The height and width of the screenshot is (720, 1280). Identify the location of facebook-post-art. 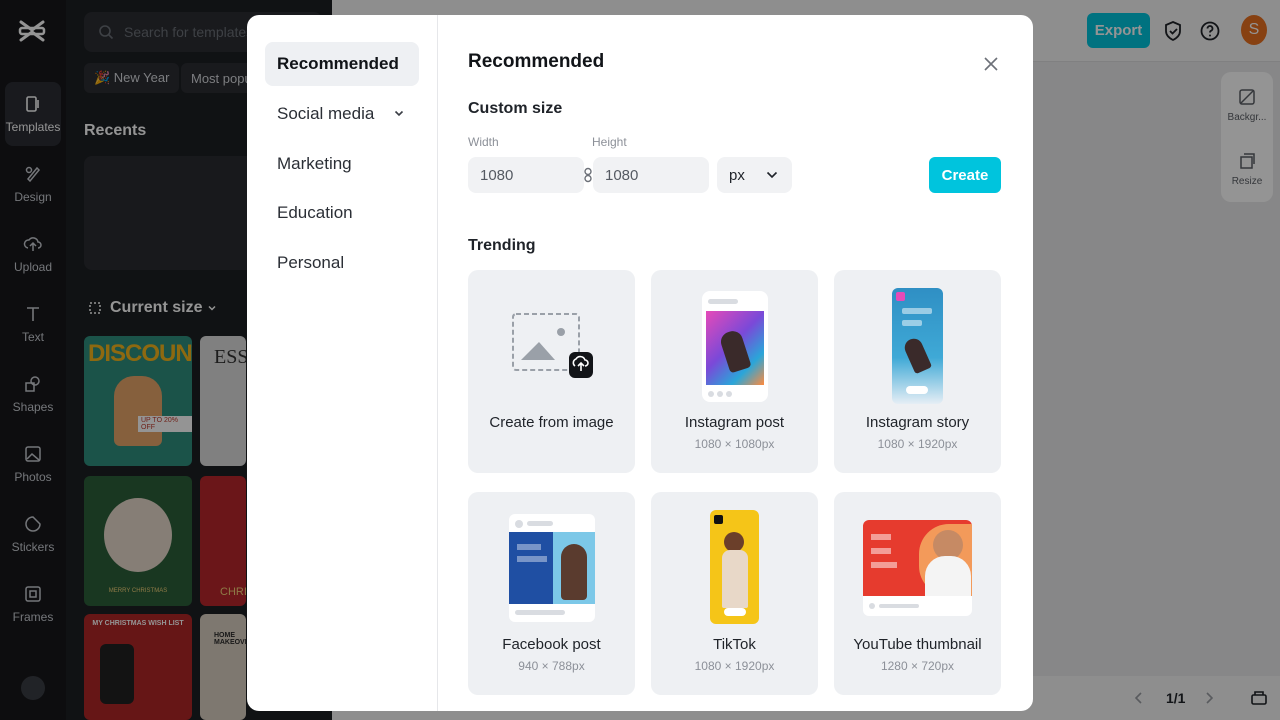
(552, 568).